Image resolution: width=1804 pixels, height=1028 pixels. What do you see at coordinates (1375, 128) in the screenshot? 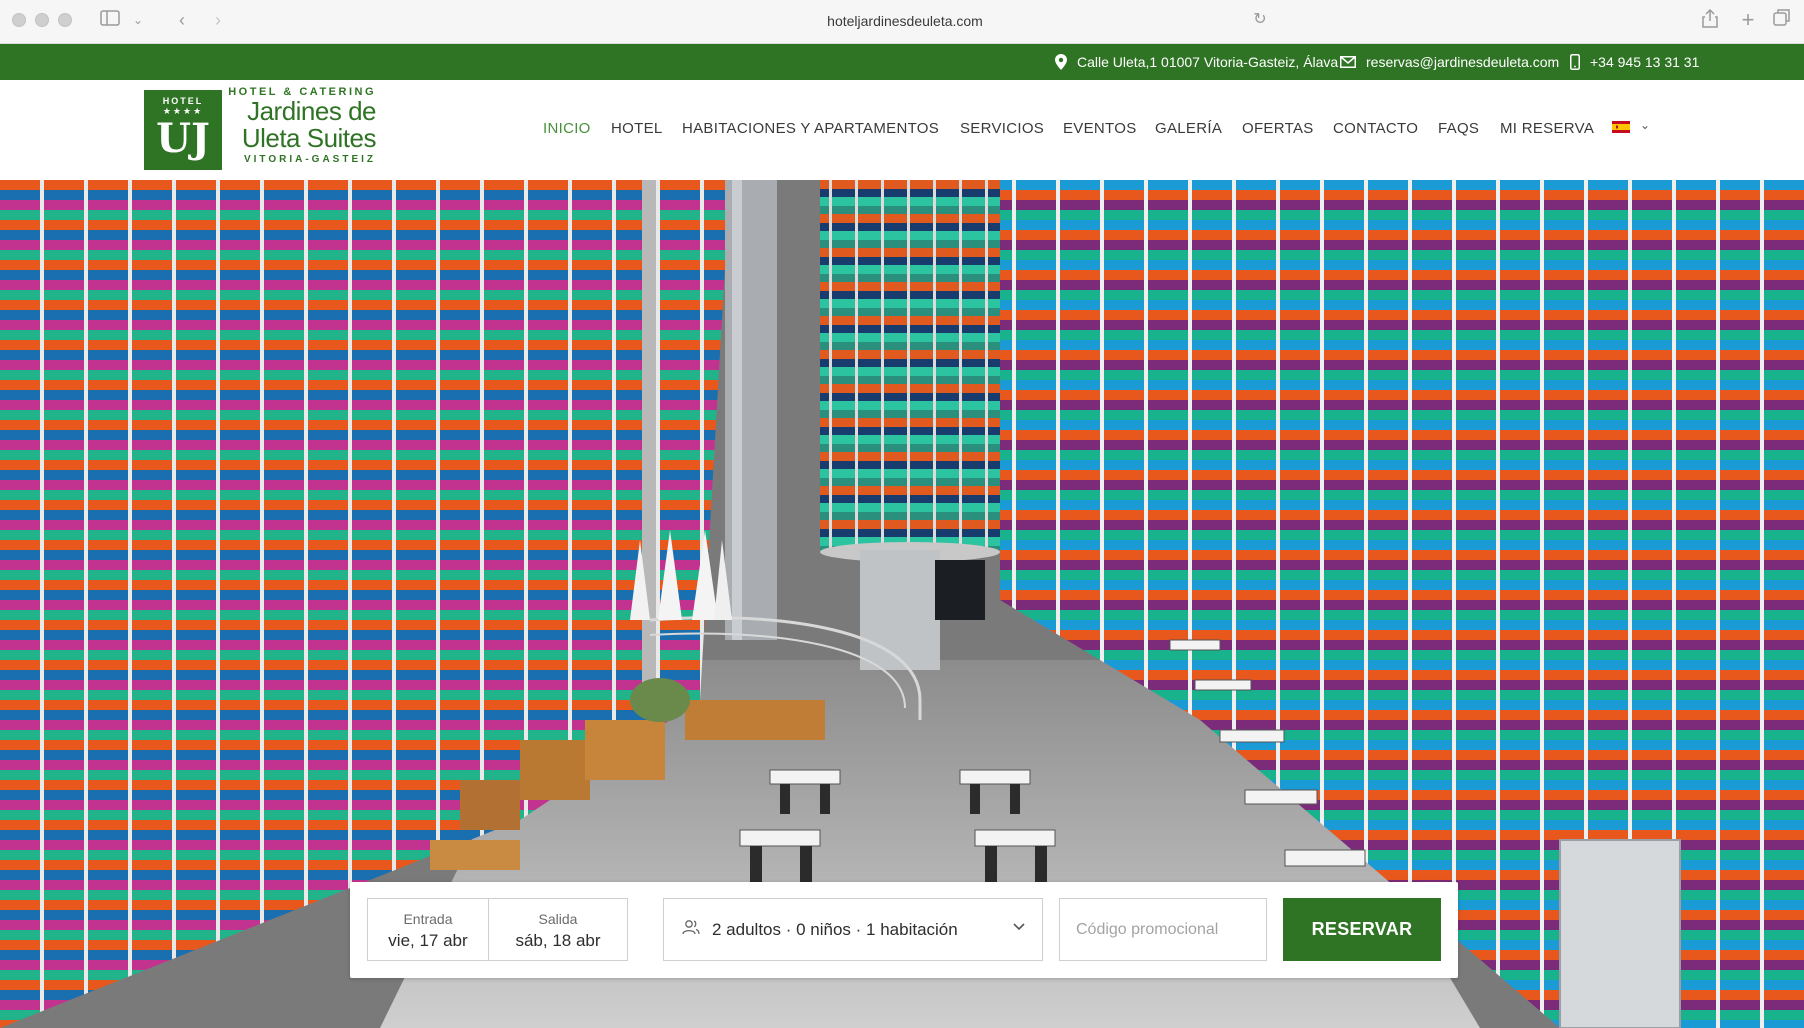
I see `nav-item-contacto: CONTACTO` at bounding box center [1375, 128].